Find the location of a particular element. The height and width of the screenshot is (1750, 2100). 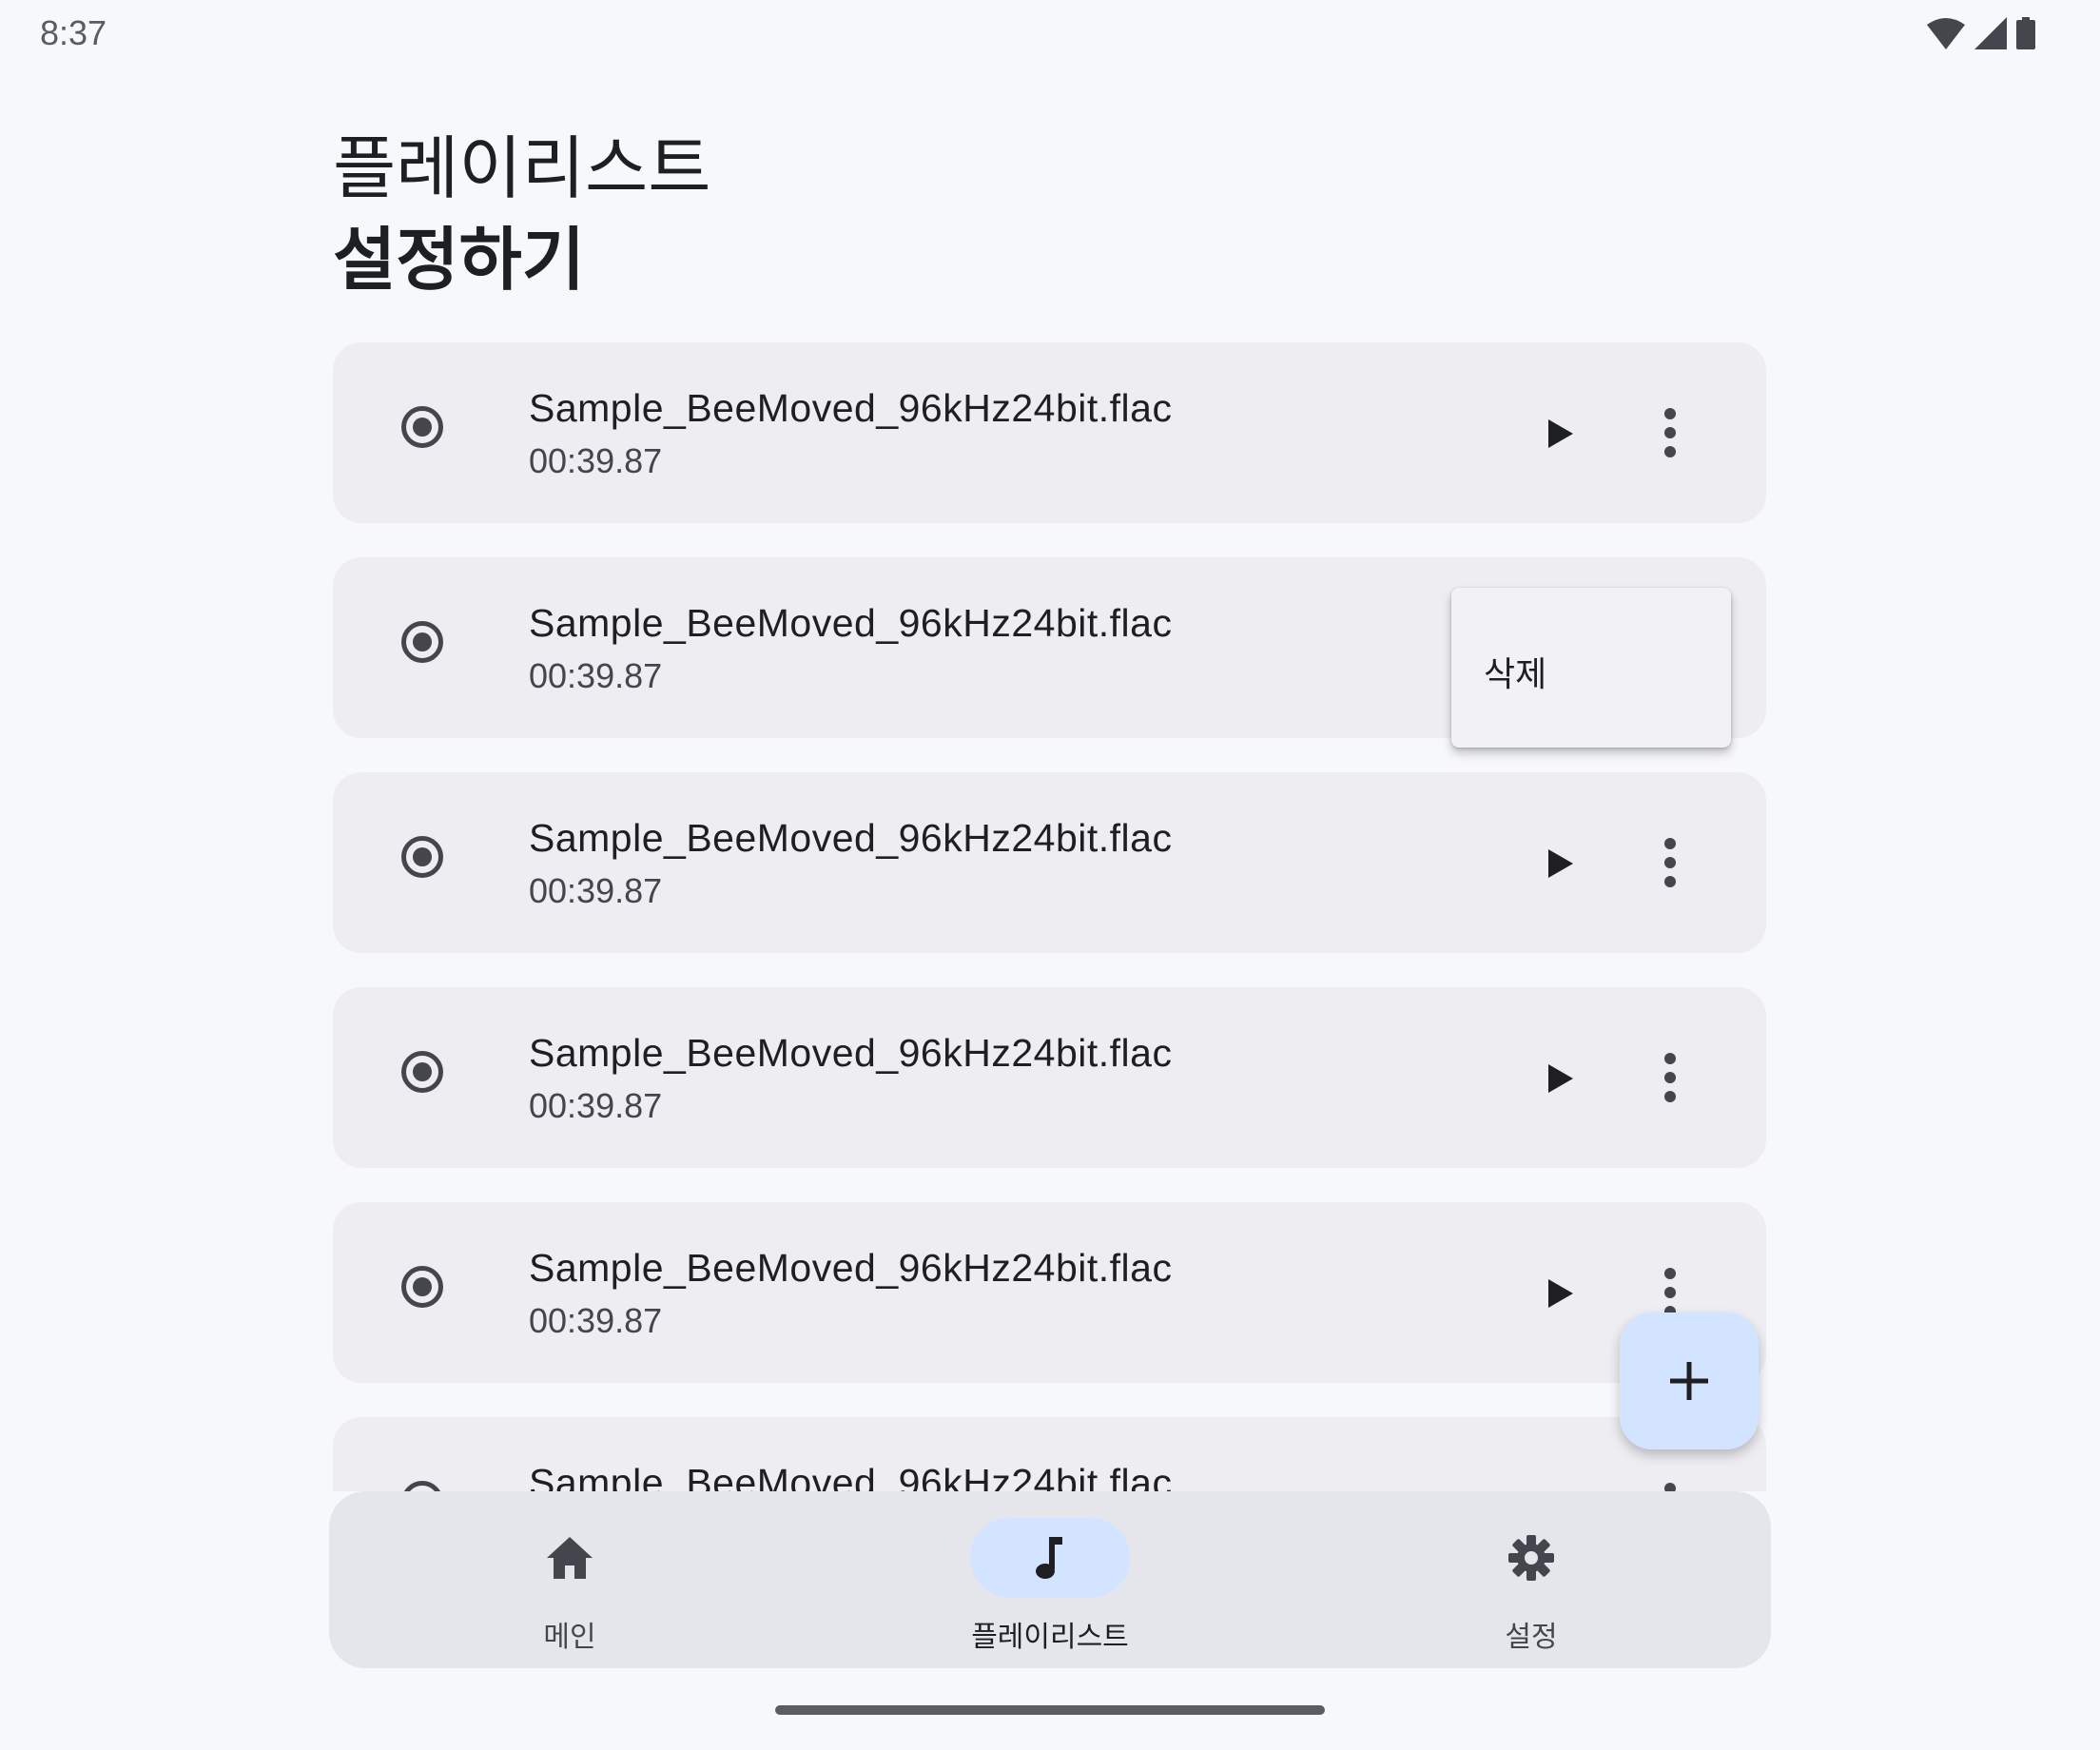

wifi-icon is located at coordinates (1946, 33).